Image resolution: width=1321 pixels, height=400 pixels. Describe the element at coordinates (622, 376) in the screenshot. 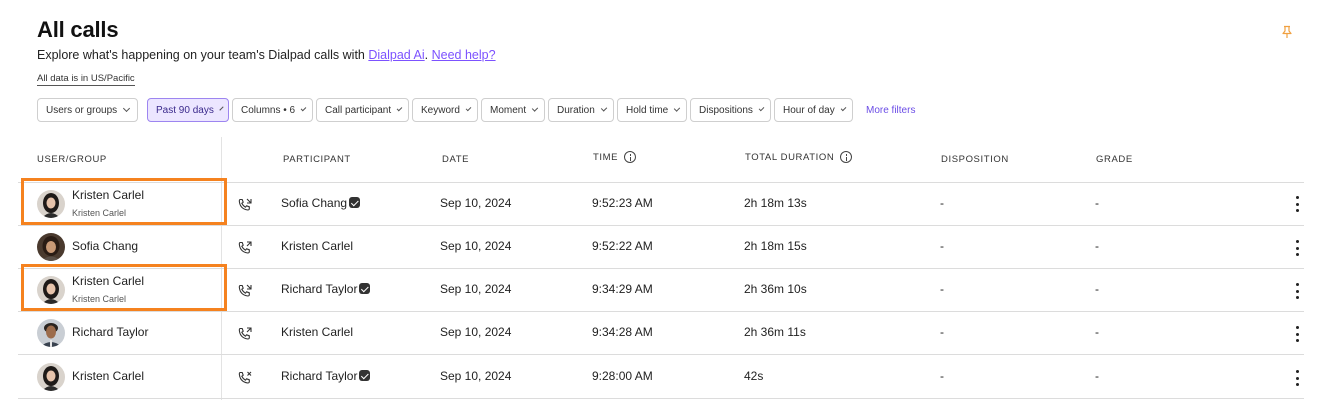

I see `time-cell: 9:28:00 AM` at that location.